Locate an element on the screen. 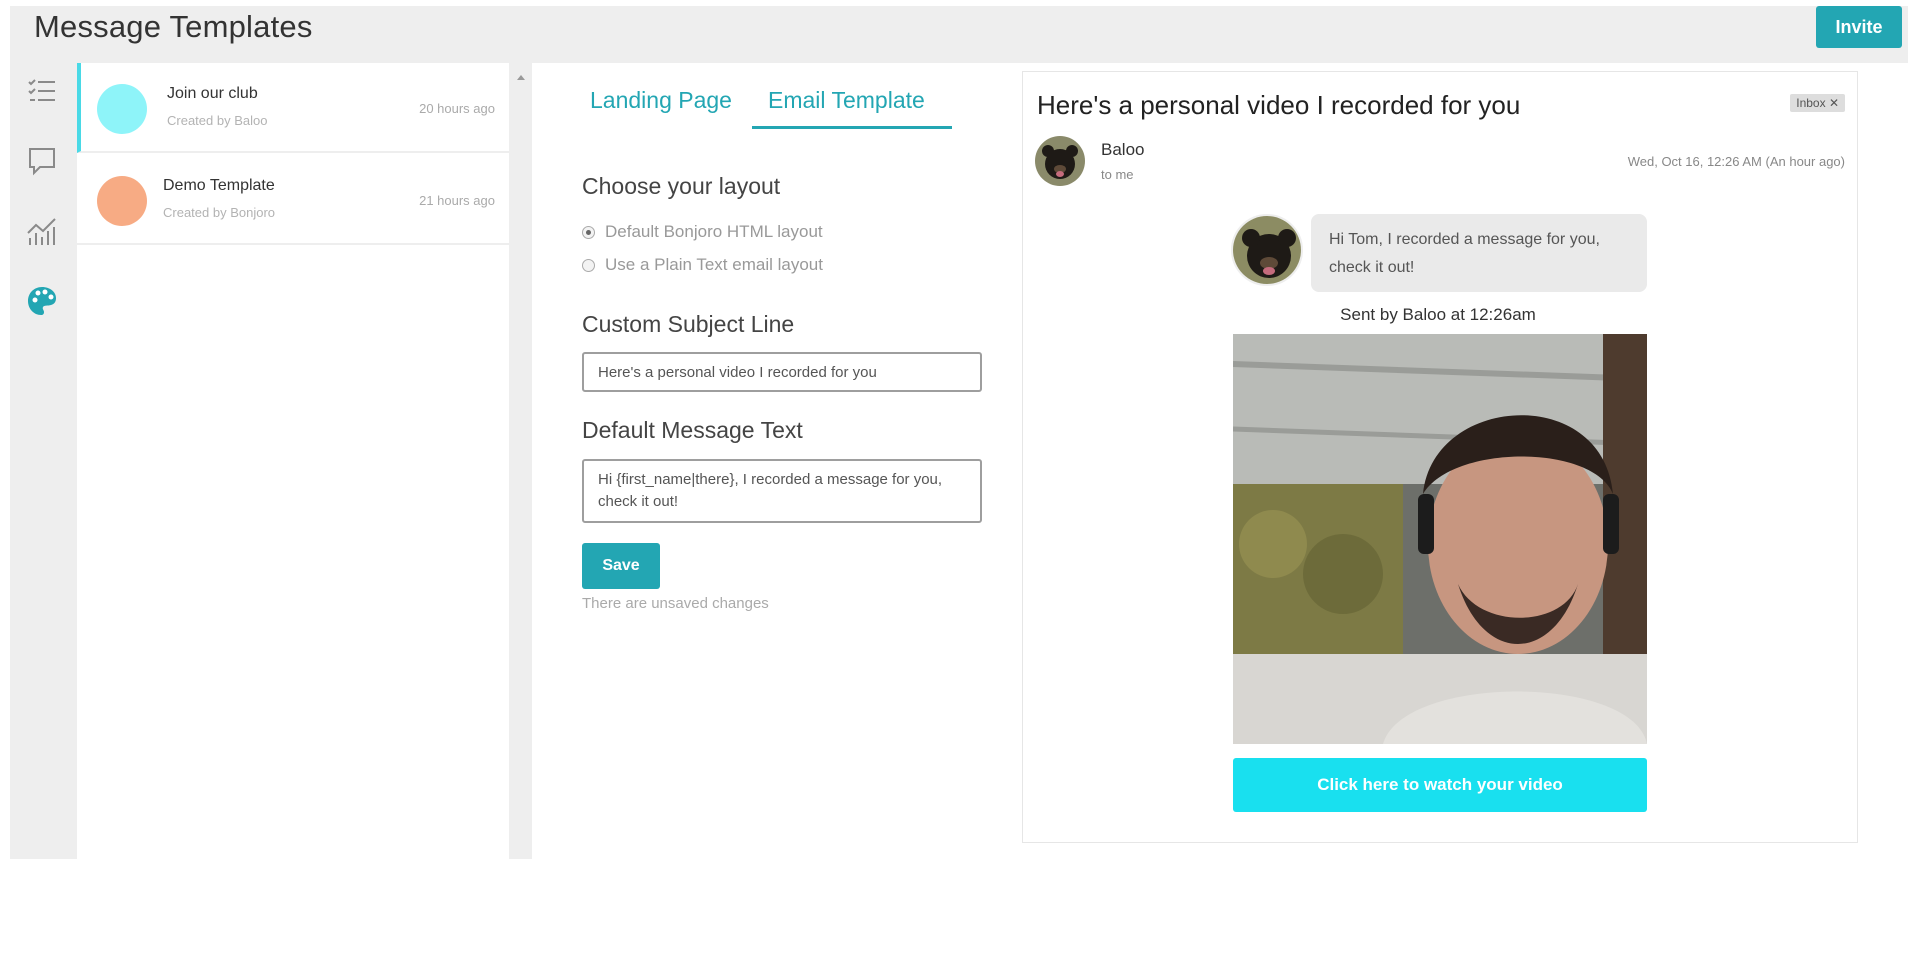  tab-email-template: Email Template is located at coordinates (852, 108).